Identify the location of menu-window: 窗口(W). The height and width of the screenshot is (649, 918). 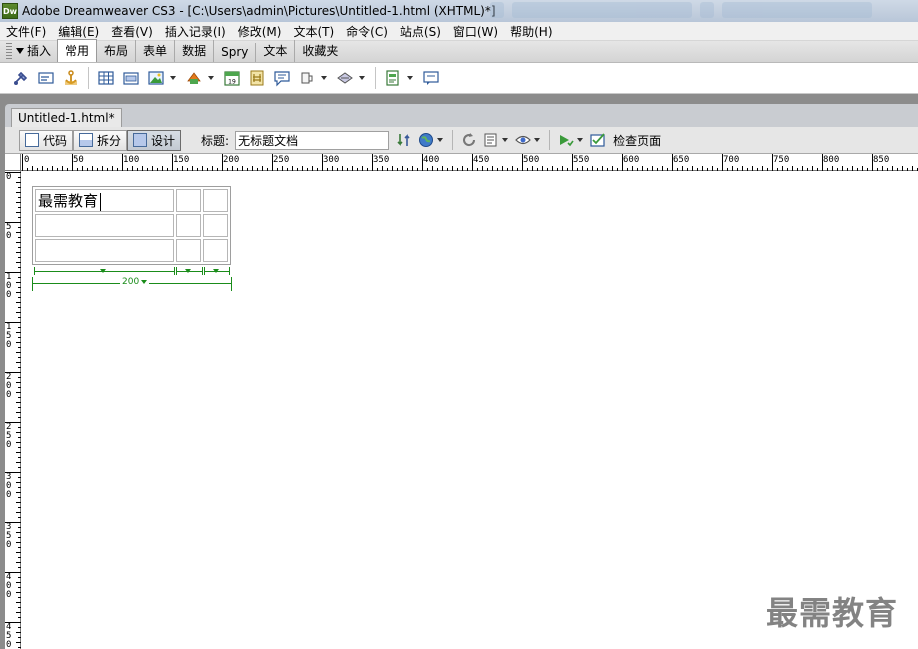
(475, 31).